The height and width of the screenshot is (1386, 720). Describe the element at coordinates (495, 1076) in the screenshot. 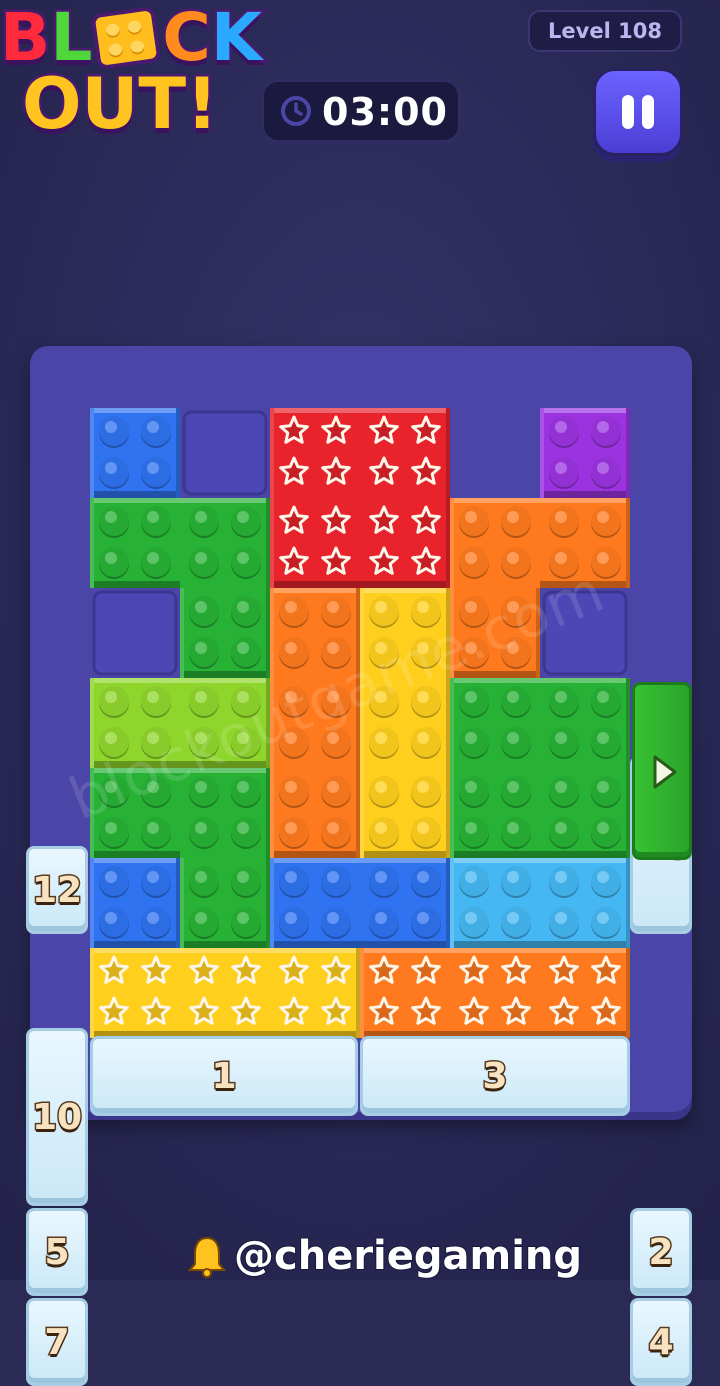

I see `gate-number: 3` at that location.